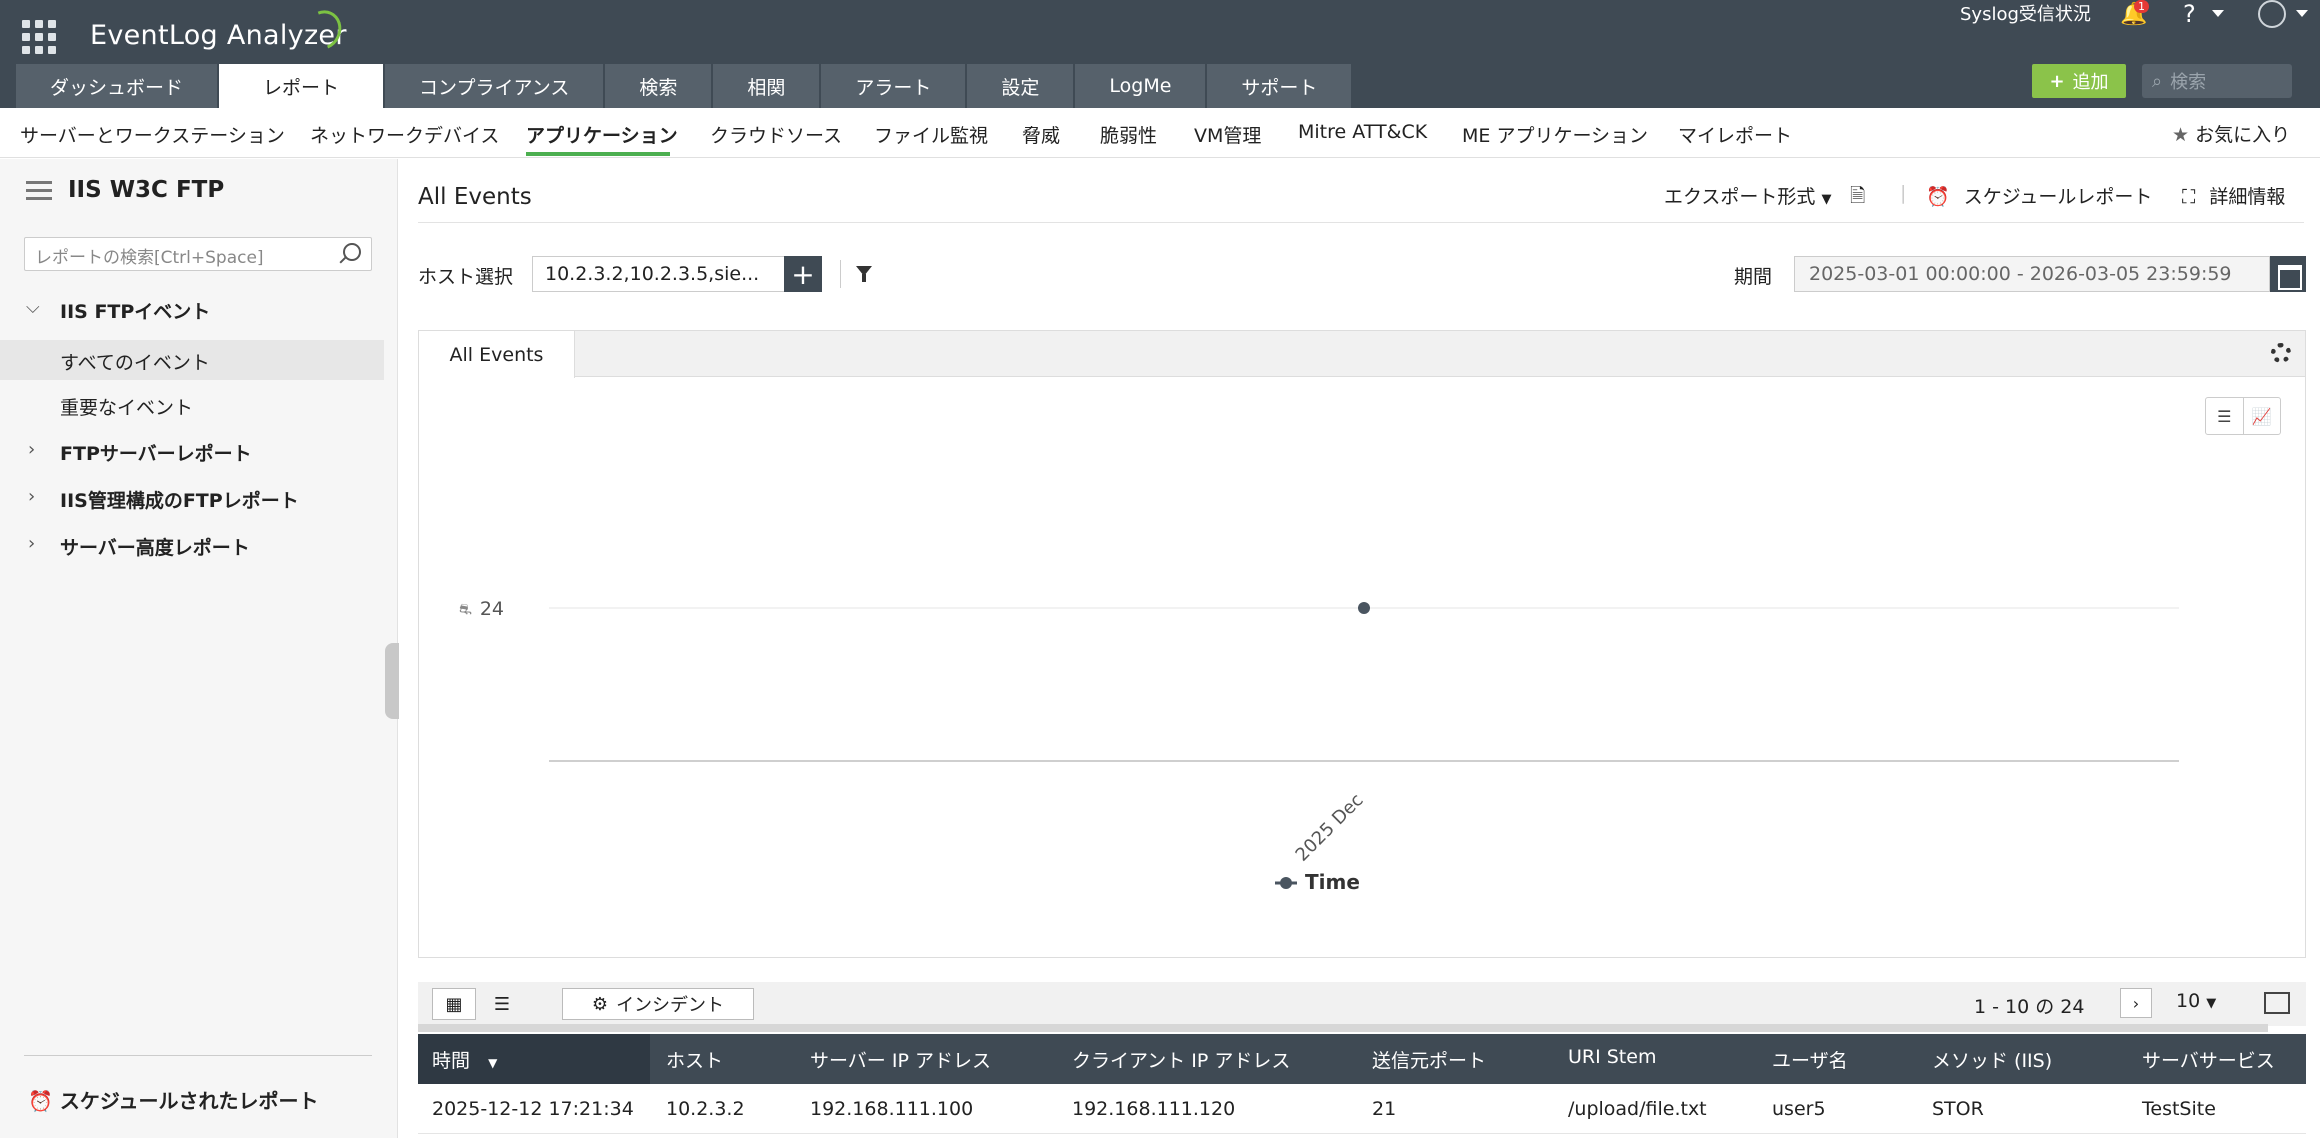 The height and width of the screenshot is (1138, 2320). I want to click on sidebar-group-ftp-server-reports: FTPサーバーレポート, so click(156, 452).